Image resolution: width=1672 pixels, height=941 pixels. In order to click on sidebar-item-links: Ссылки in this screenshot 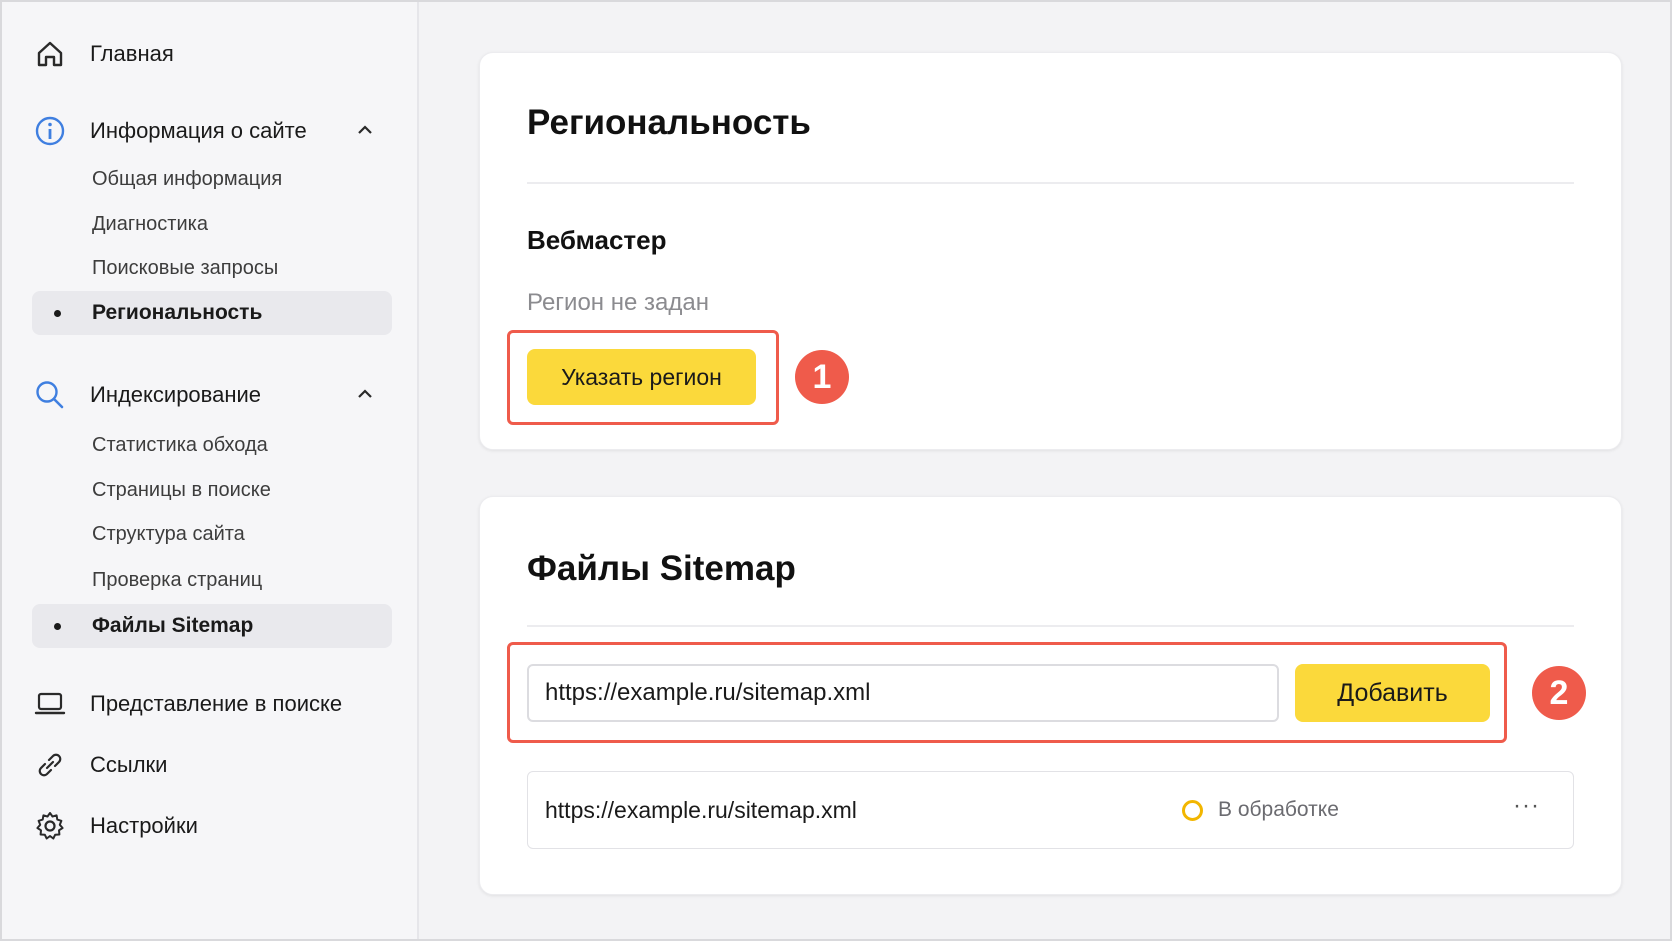, I will do `click(212, 765)`.